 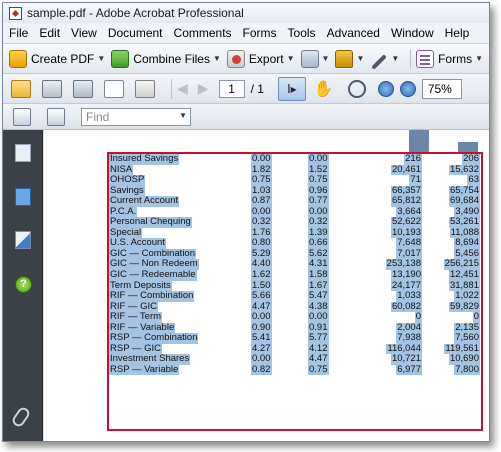 What do you see at coordinates (114, 88) in the screenshot?
I see `email-icon` at bounding box center [114, 88].